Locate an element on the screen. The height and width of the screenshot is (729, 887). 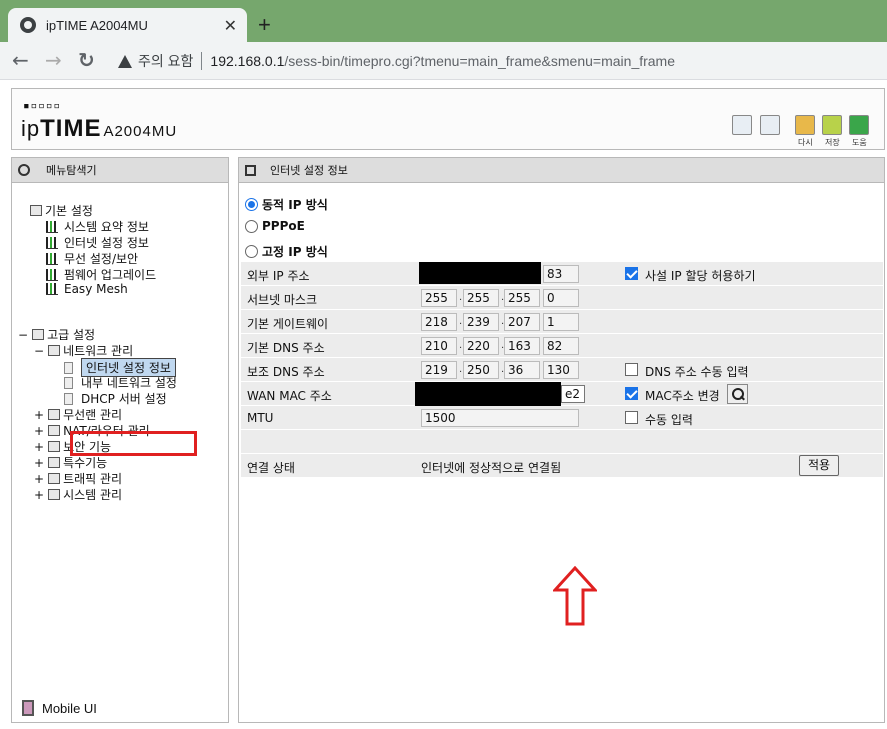
tree-dhcp-setting: DHCP 서버 설정 is located at coordinates (115, 398).